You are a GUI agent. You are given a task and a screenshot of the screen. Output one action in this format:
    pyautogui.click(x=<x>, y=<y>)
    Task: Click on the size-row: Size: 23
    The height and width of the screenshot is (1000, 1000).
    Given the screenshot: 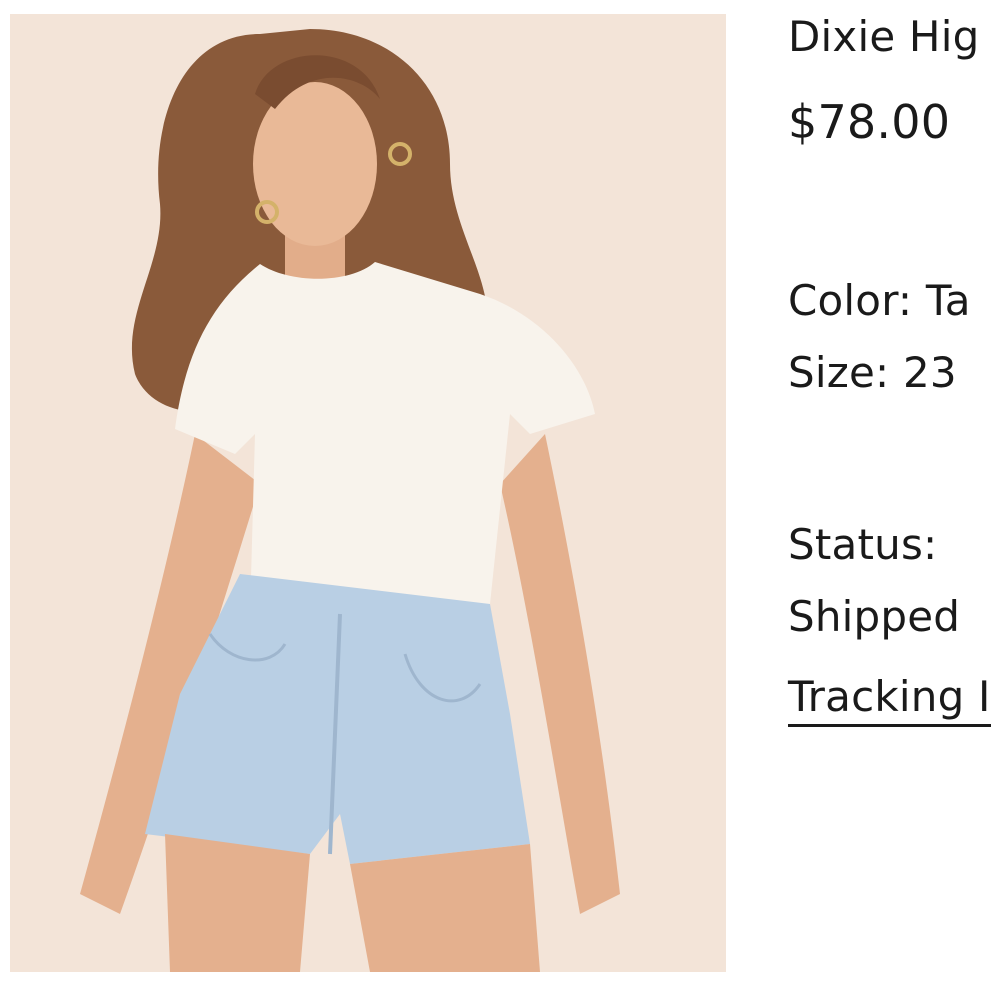 What is the action you would take?
    pyautogui.click(x=872, y=373)
    